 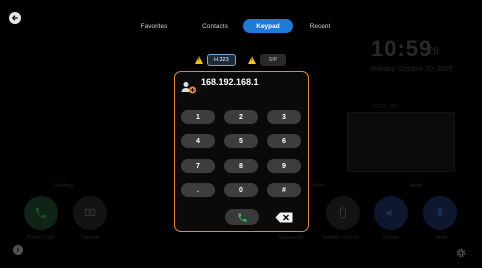 What do you see at coordinates (189, 87) in the screenshot?
I see `add-contact-icon` at bounding box center [189, 87].